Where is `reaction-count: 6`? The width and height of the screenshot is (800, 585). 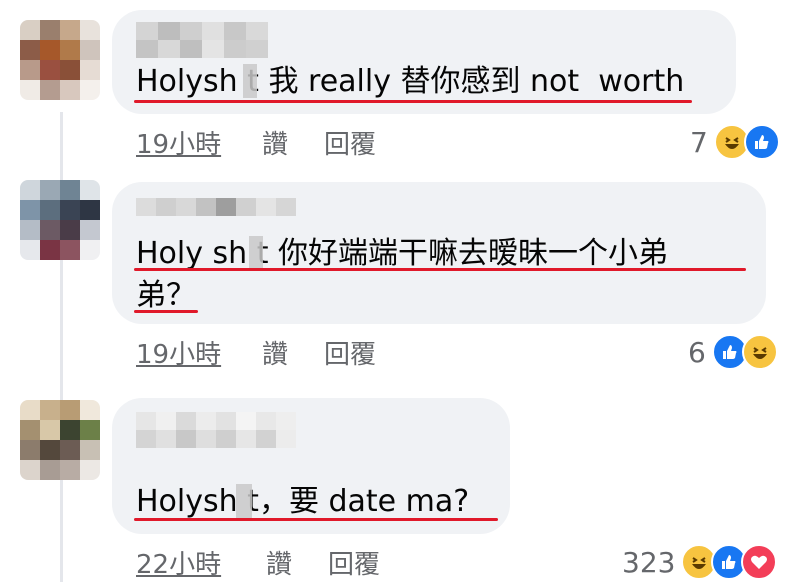
reaction-count: 6 is located at coordinates (697, 352).